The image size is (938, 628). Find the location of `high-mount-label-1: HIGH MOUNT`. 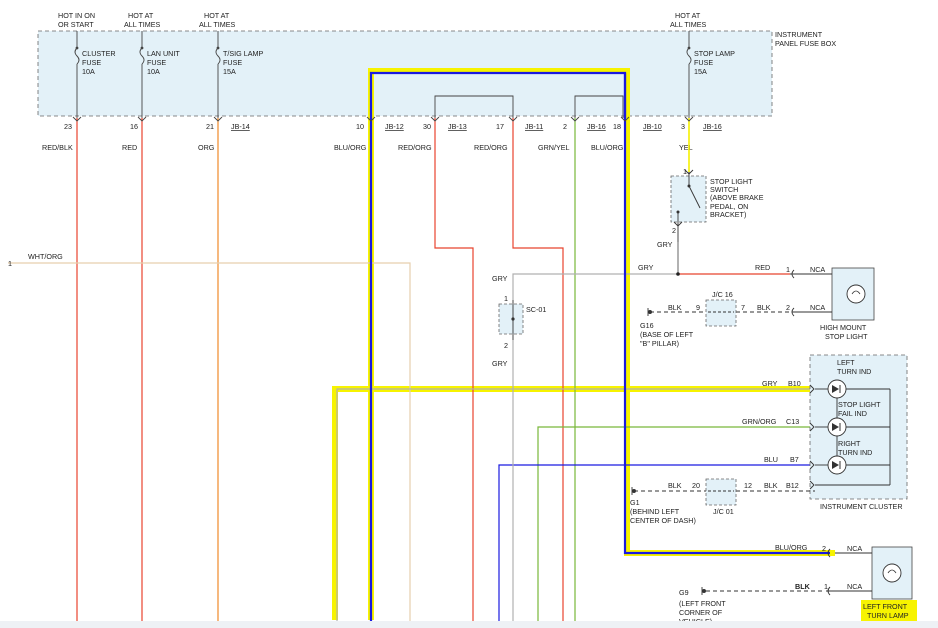

high-mount-label-1: HIGH MOUNT is located at coordinates (843, 327).